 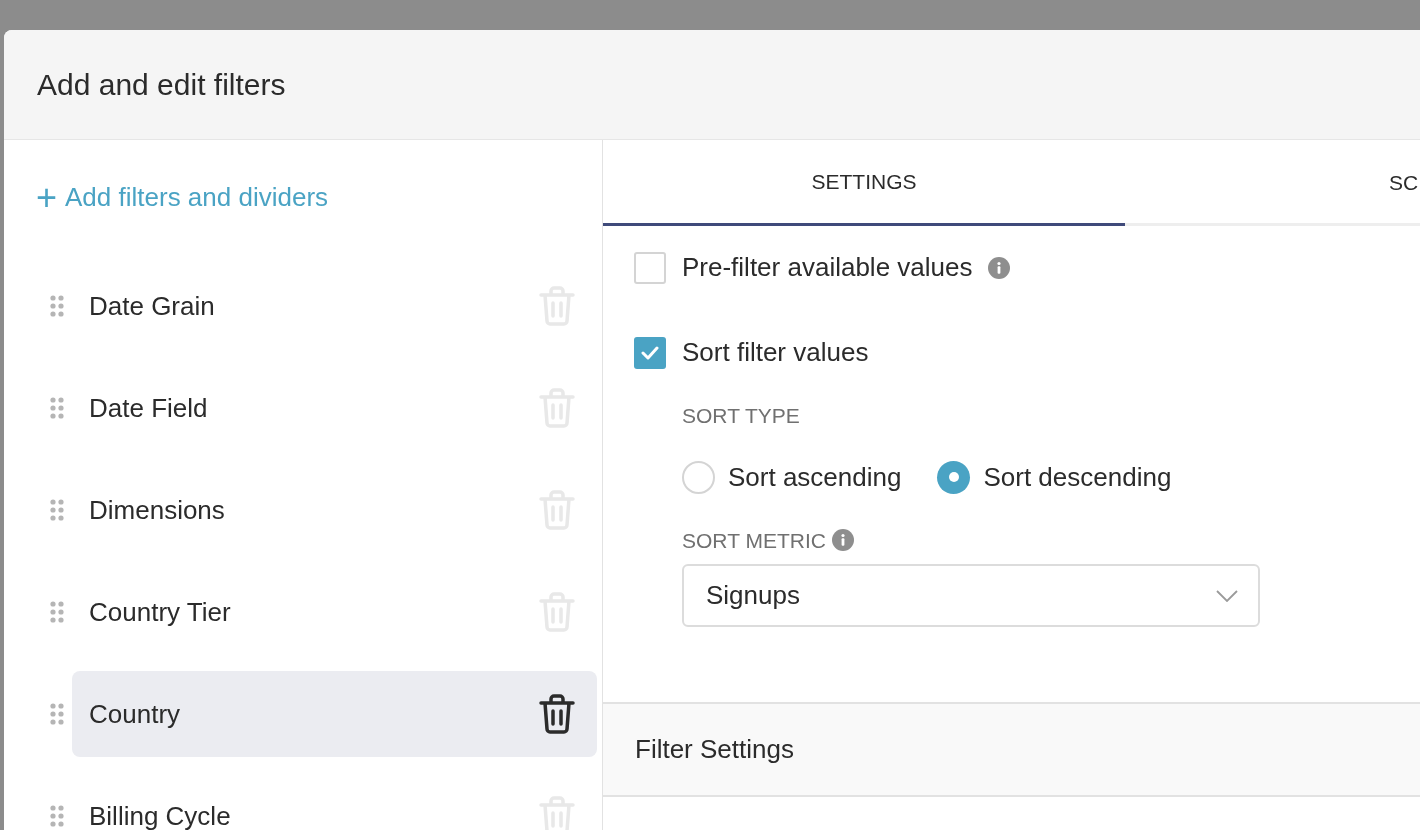 What do you see at coordinates (334, 408) in the screenshot?
I see `filter-item: Date Field` at bounding box center [334, 408].